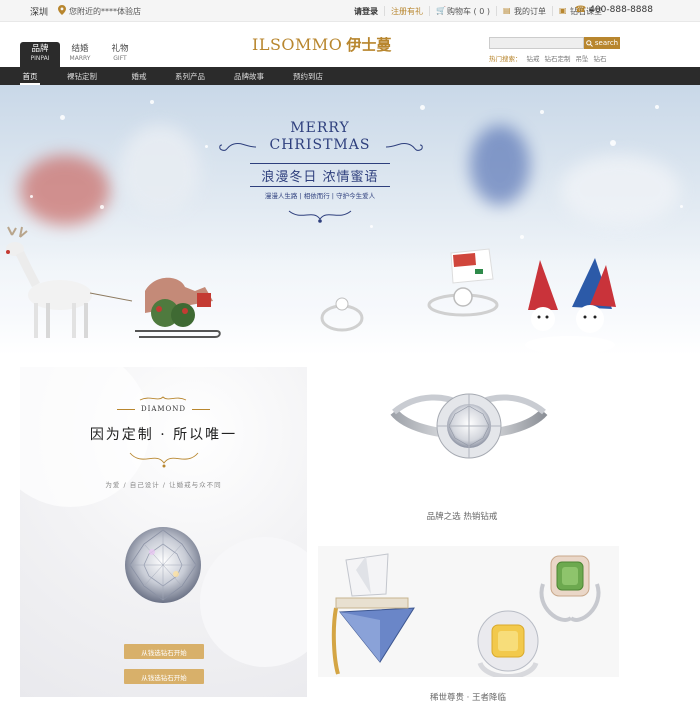 The image size is (700, 715). I want to click on orders-label: 我的订单, so click(529, 11).